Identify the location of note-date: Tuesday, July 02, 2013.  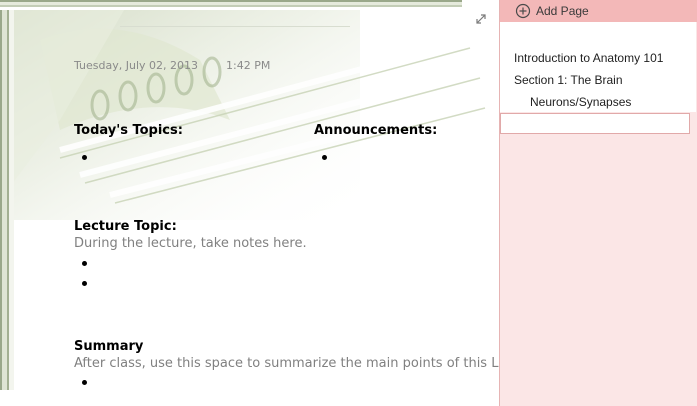
(136, 65).